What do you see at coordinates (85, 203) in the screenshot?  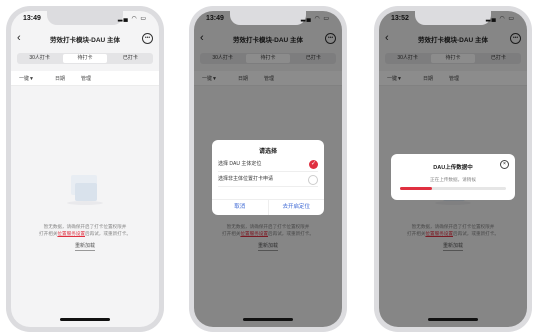 I see `shadow` at bounding box center [85, 203].